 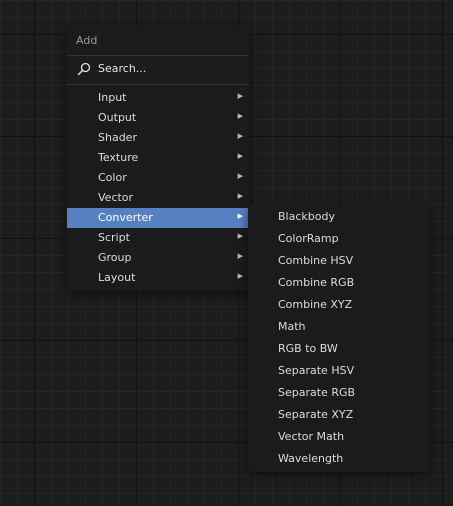 I want to click on submenu-item-vector-math: Vector Math, so click(x=338, y=437).